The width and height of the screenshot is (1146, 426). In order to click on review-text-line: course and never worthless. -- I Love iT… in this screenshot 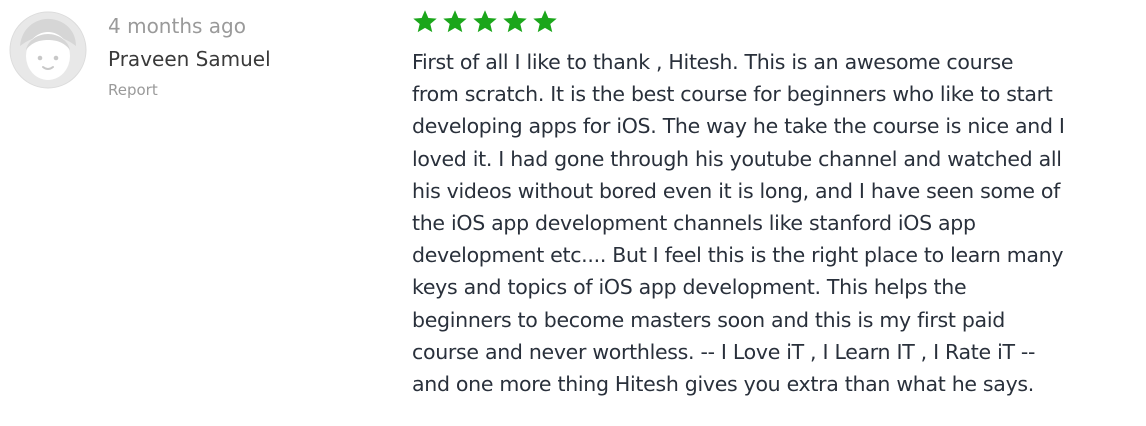, I will do `click(724, 351)`.